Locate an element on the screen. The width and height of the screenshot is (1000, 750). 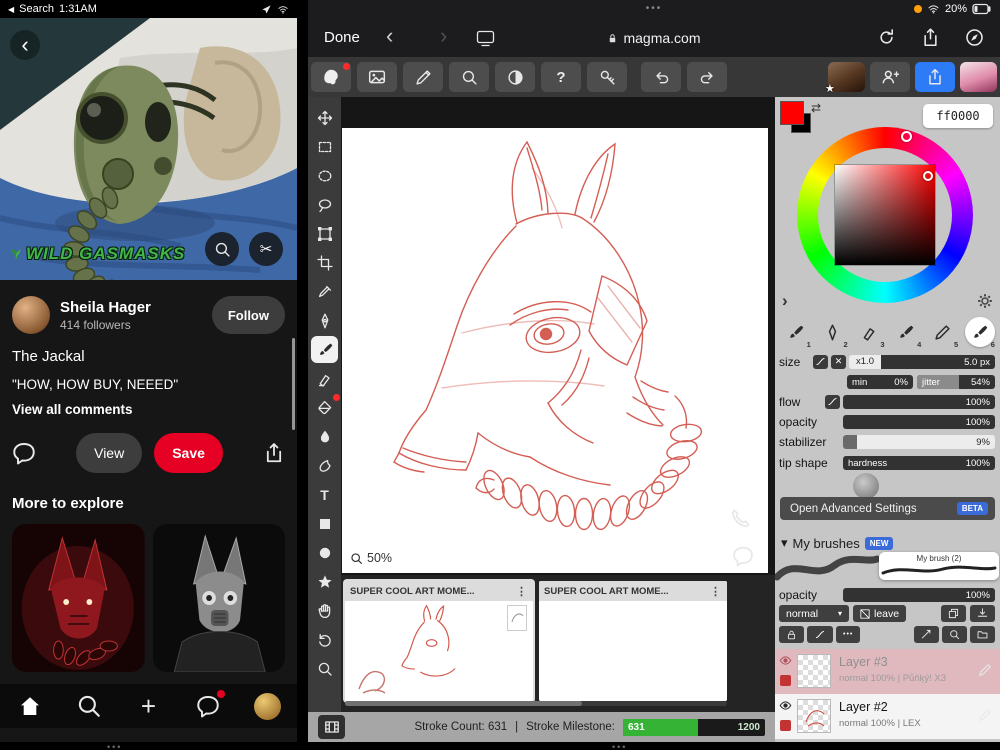
layer-row-2: Layer #2 normal 100% | LEX is located at coordinates (887, 716).